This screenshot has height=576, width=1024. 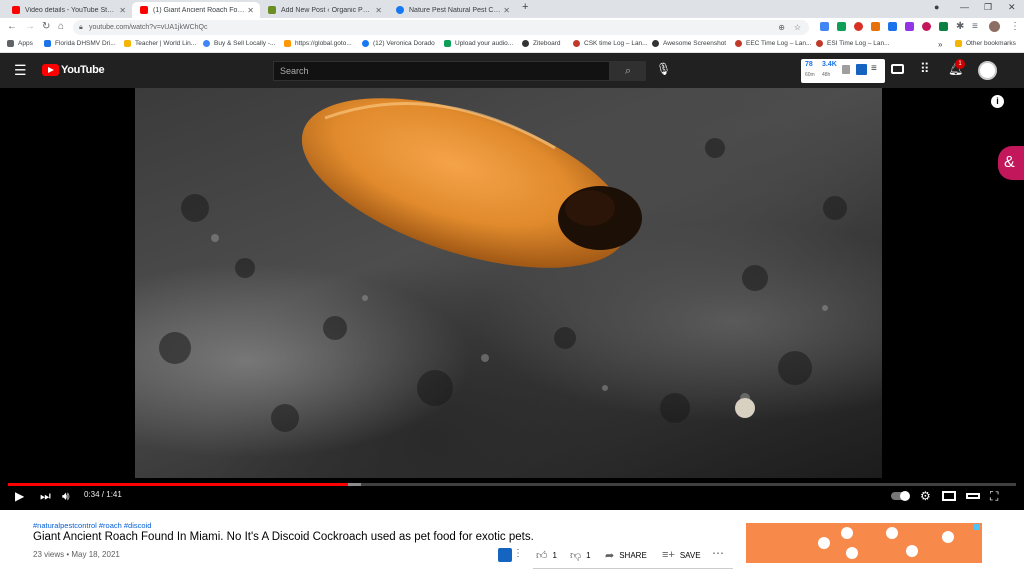 I want to click on create-video-icon, so click(x=897, y=69).